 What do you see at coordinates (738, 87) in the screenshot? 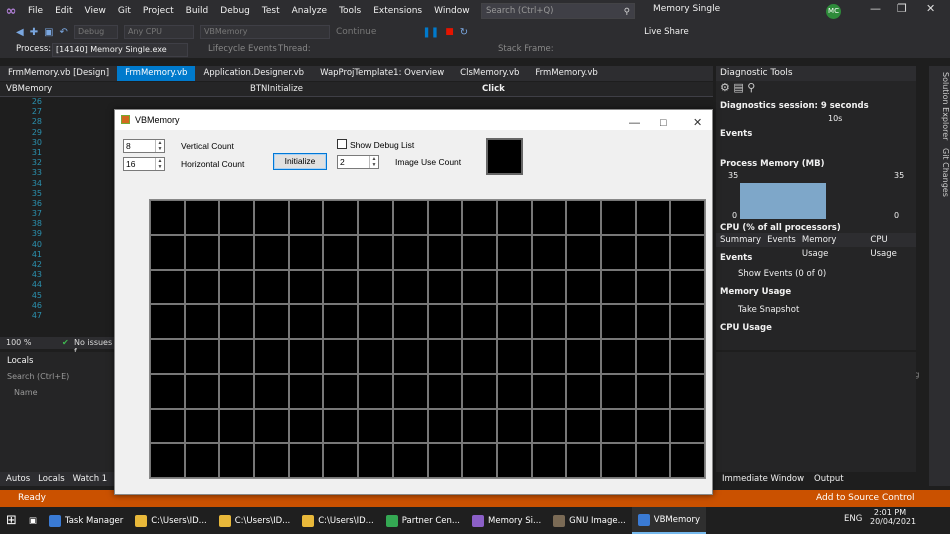
I see `select-tools-icon: ▤` at bounding box center [738, 87].